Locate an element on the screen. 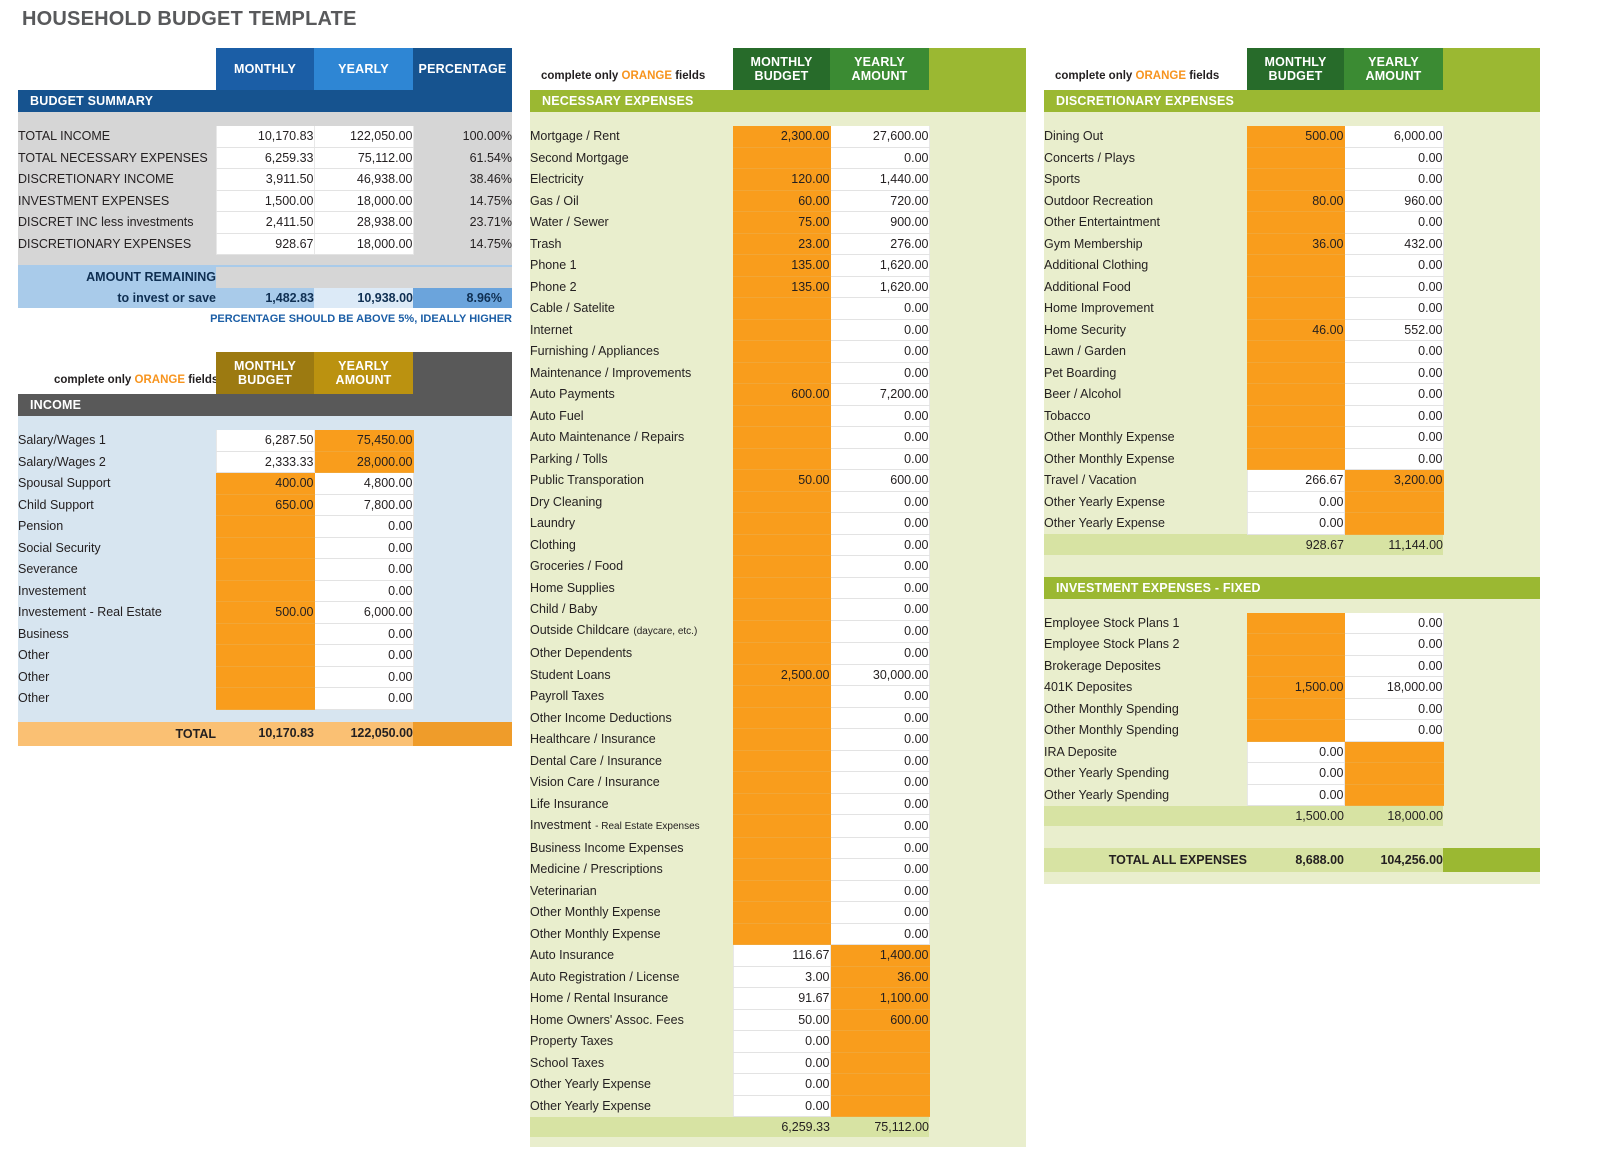 Image resolution: width=1600 pixels, height=1163 pixels. row-yearly-value: 30,000.00 is located at coordinates (879, 675).